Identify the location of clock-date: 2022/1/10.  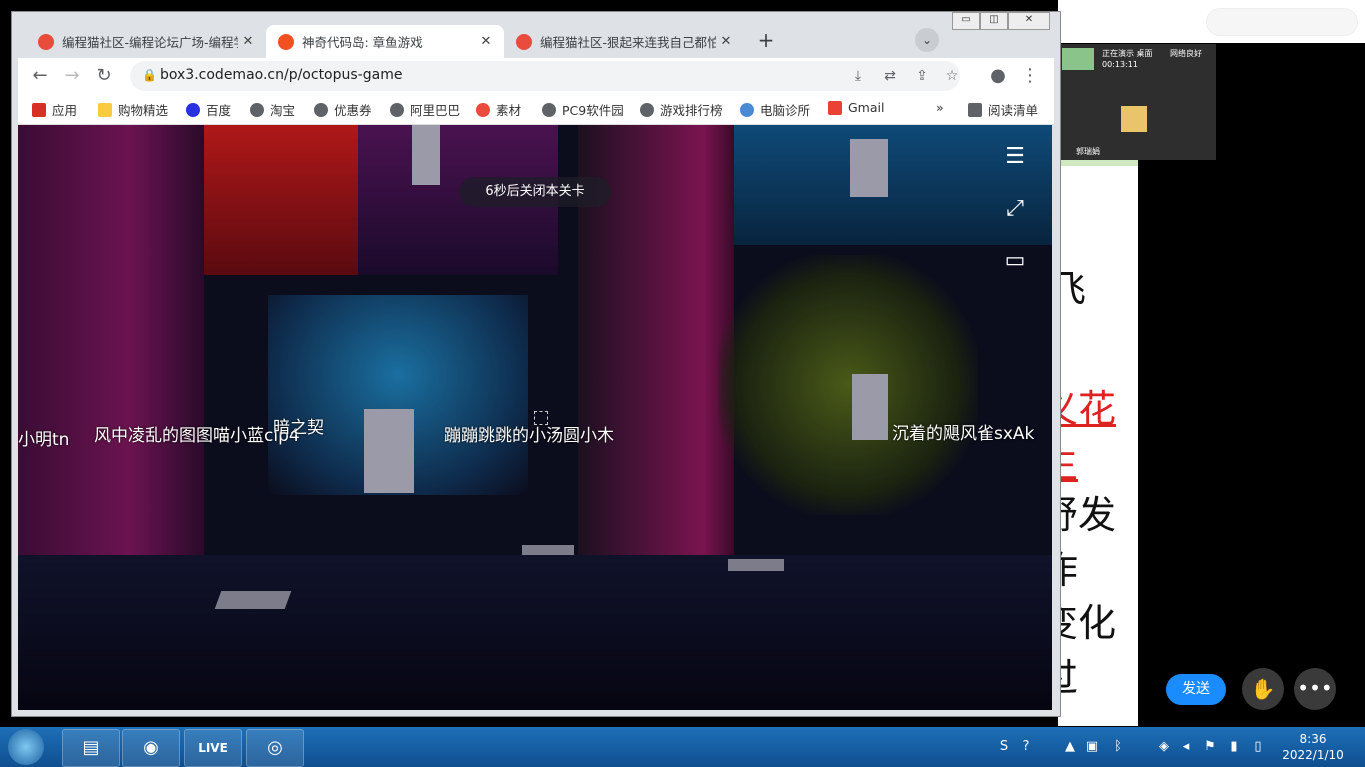
(1313, 755).